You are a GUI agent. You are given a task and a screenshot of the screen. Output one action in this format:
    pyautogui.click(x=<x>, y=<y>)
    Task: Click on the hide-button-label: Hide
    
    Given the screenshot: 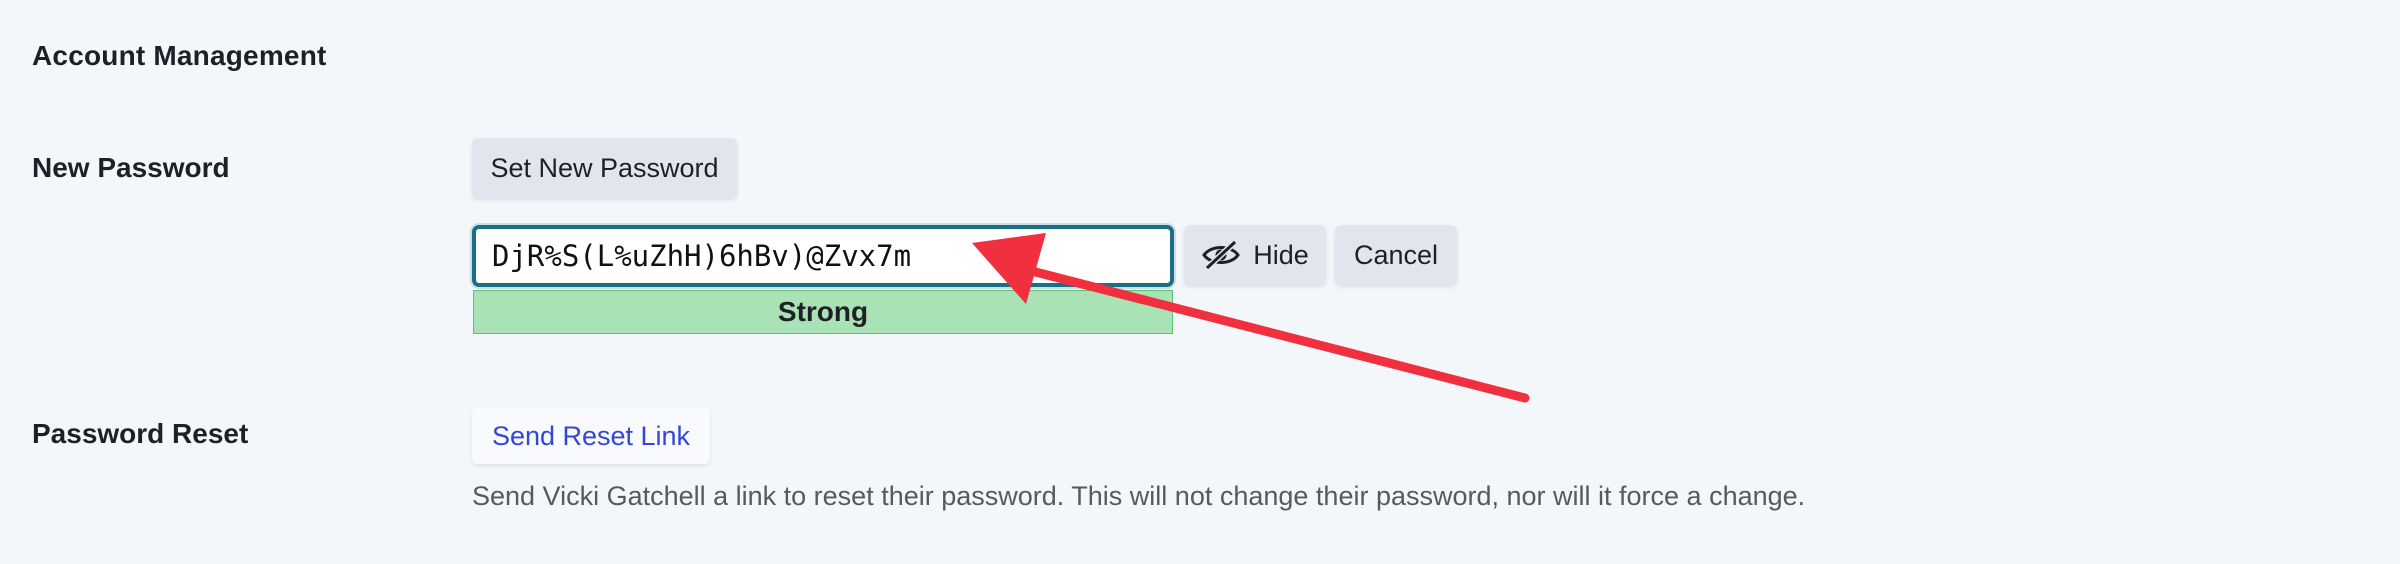 What is the action you would take?
    pyautogui.click(x=1281, y=254)
    